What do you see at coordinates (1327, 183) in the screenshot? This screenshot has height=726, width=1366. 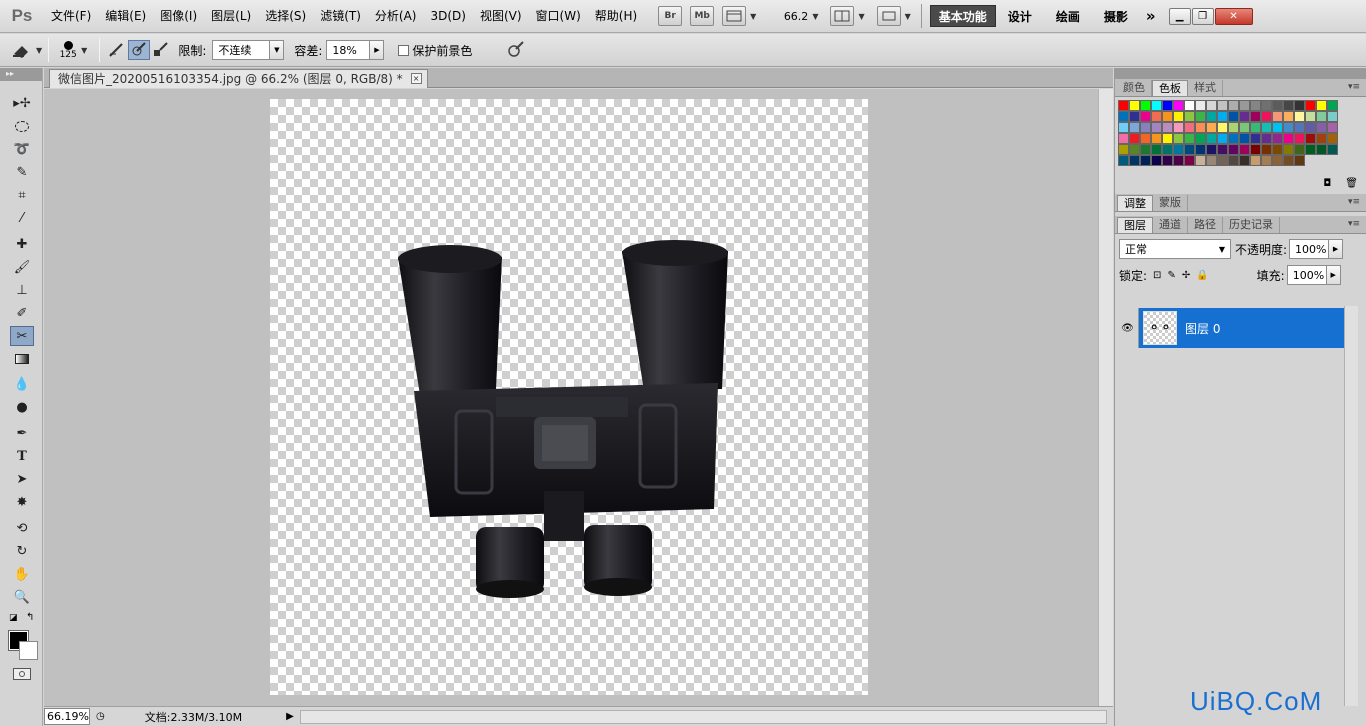 I see `new-swatch-icon: ◘` at bounding box center [1327, 183].